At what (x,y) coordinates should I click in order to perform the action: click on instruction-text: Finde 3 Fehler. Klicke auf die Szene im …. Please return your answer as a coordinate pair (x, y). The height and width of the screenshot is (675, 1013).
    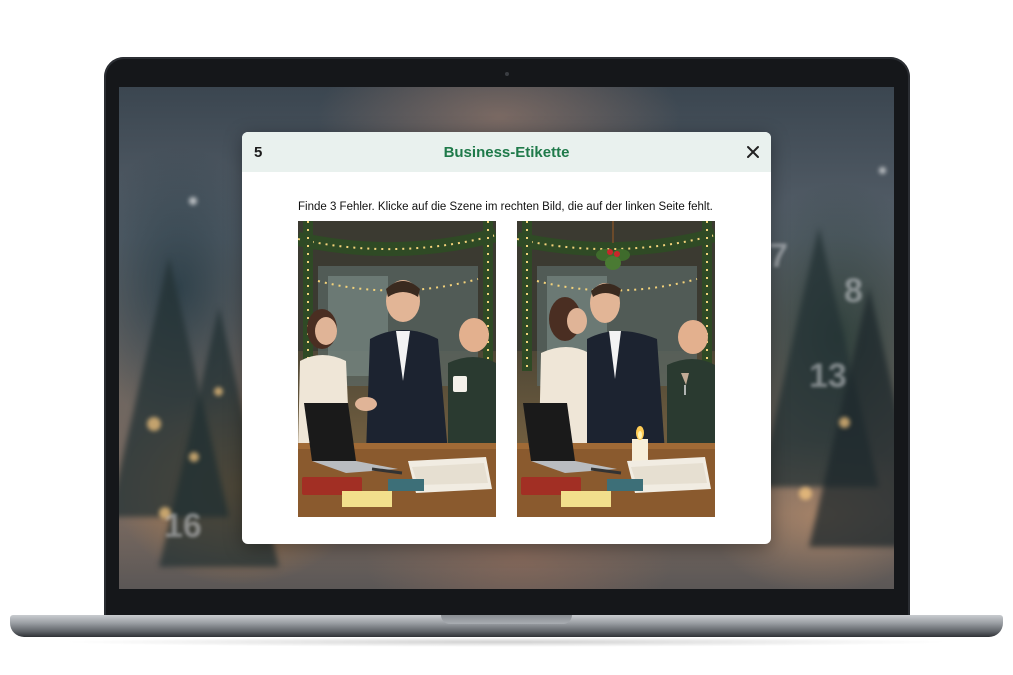
    Looking at the image, I should click on (505, 207).